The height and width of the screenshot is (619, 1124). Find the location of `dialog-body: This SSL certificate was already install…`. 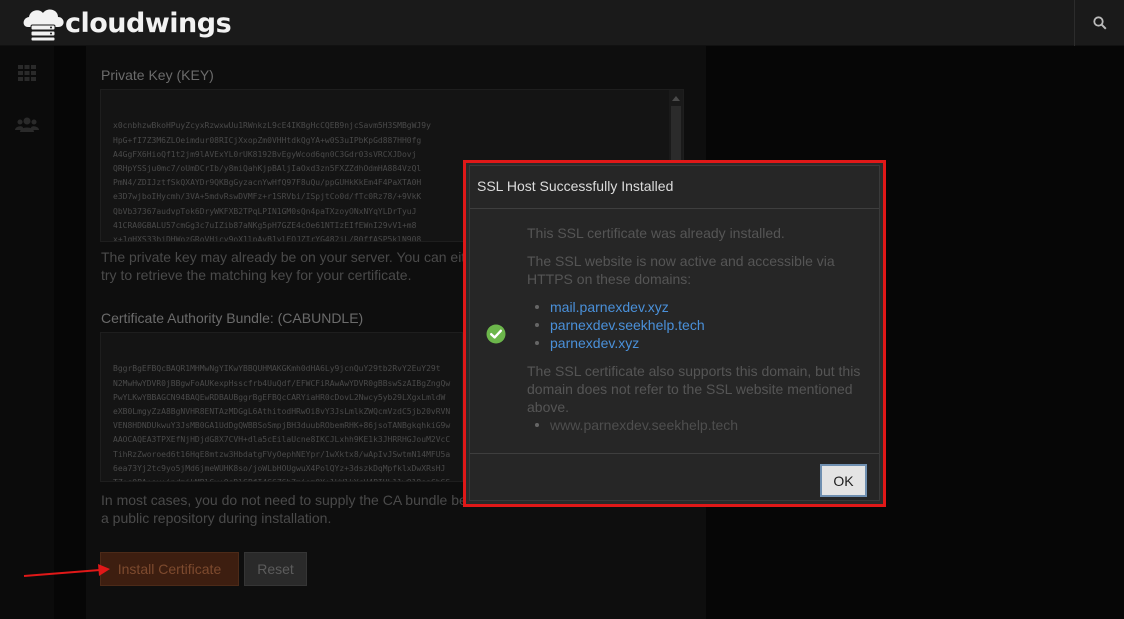

dialog-body: This SSL certificate was already install… is located at coordinates (674, 330).